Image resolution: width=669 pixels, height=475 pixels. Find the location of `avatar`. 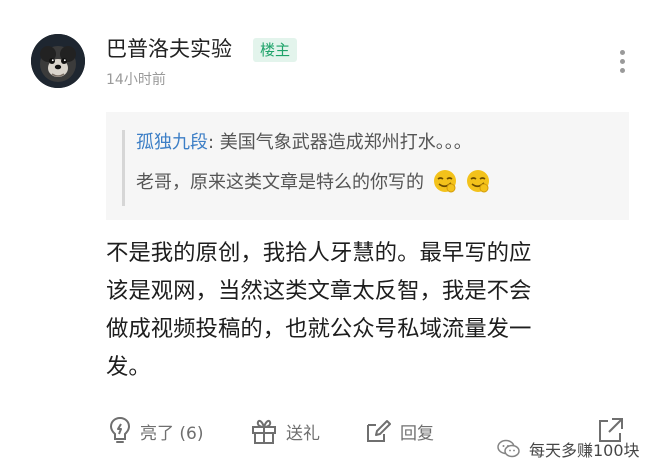

avatar is located at coordinates (58, 61).